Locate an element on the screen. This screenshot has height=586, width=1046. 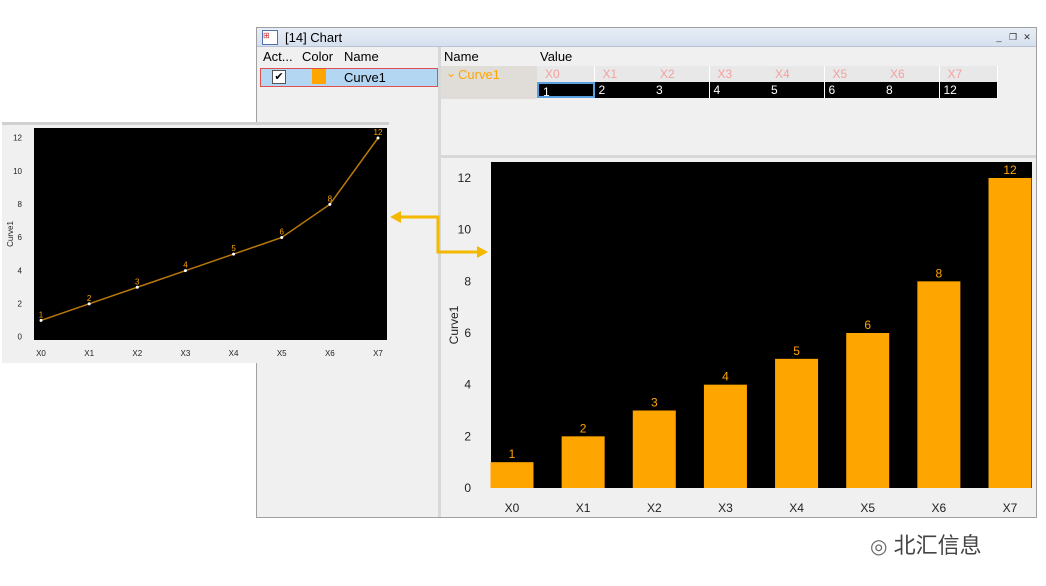
arrow-right-icon is located at coordinates (482, 252).